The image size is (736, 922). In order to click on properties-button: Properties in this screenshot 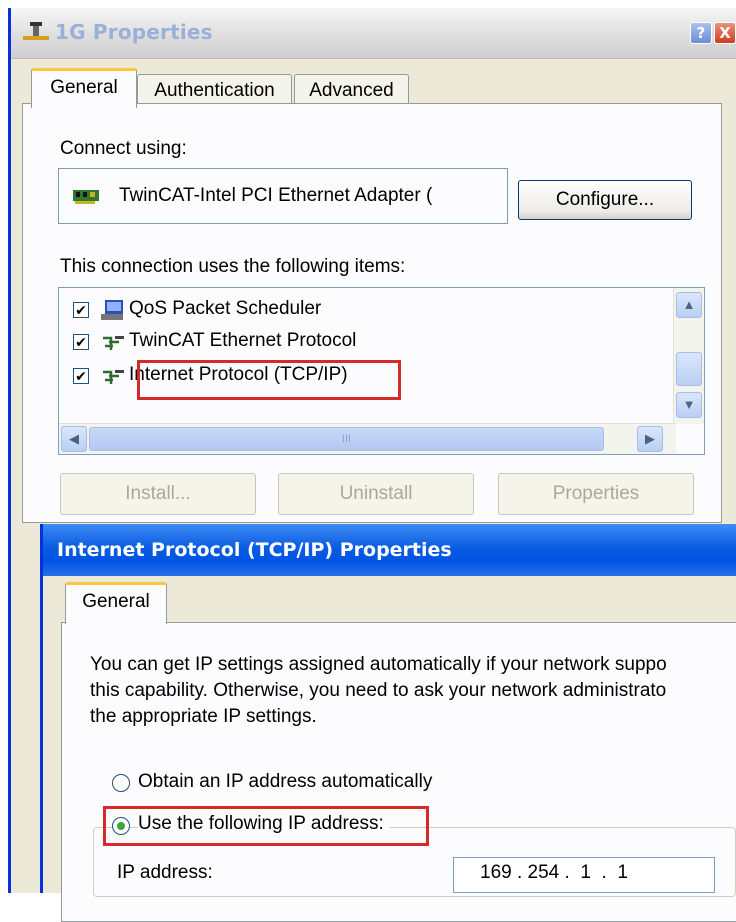, I will do `click(596, 494)`.